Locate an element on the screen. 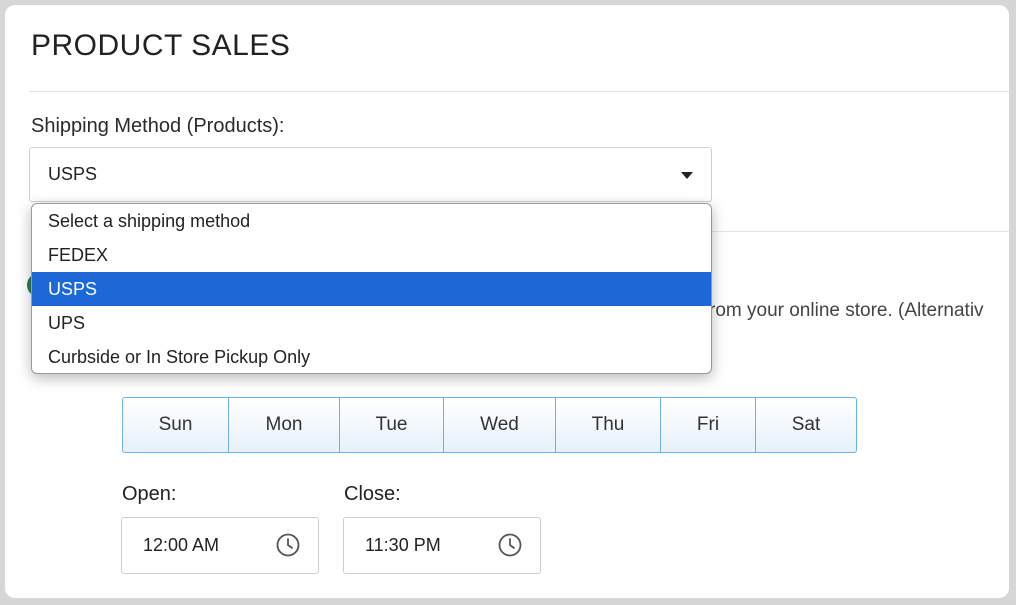  dropdown-option-curbside: Curbside or In Store Pickup Only is located at coordinates (371, 356).